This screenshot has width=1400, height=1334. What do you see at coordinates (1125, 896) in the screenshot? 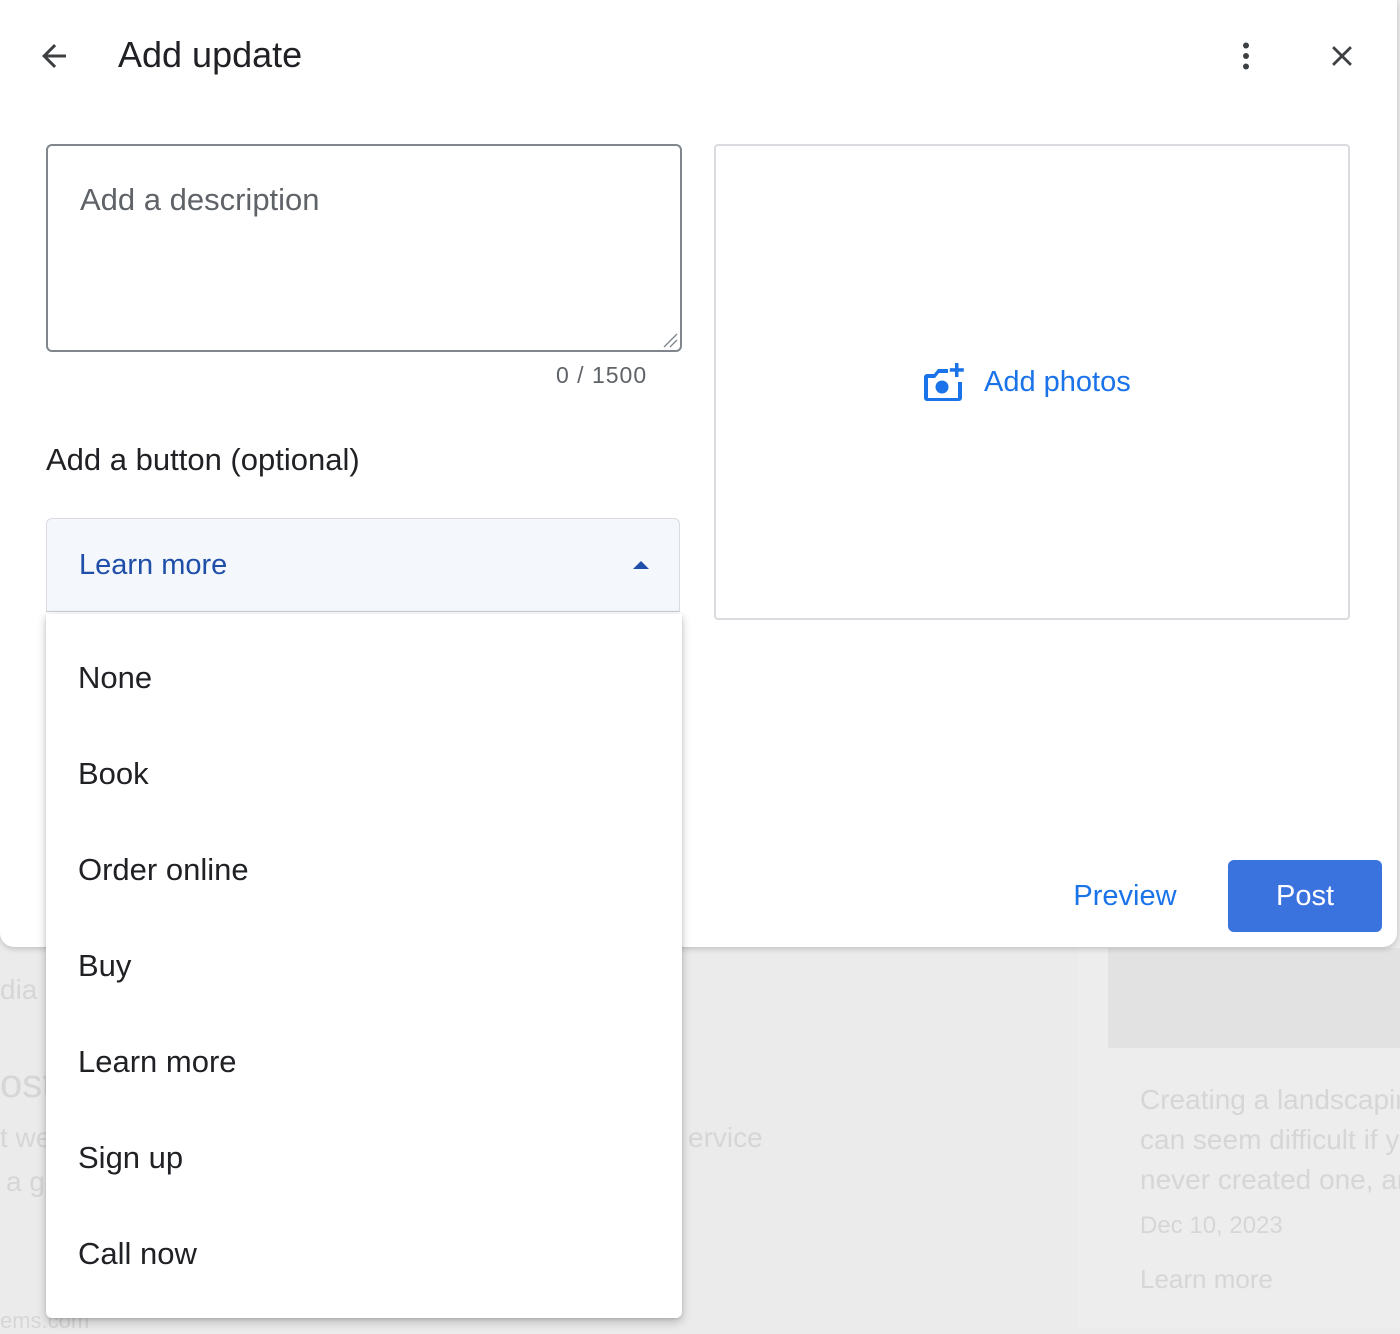
I see `preview-button: Preview` at bounding box center [1125, 896].